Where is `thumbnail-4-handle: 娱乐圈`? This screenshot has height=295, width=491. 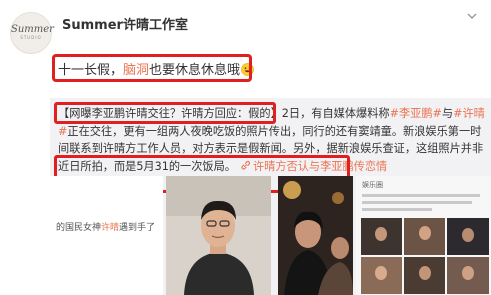
thumbnail-4-handle: 娱乐圈 is located at coordinates (372, 185).